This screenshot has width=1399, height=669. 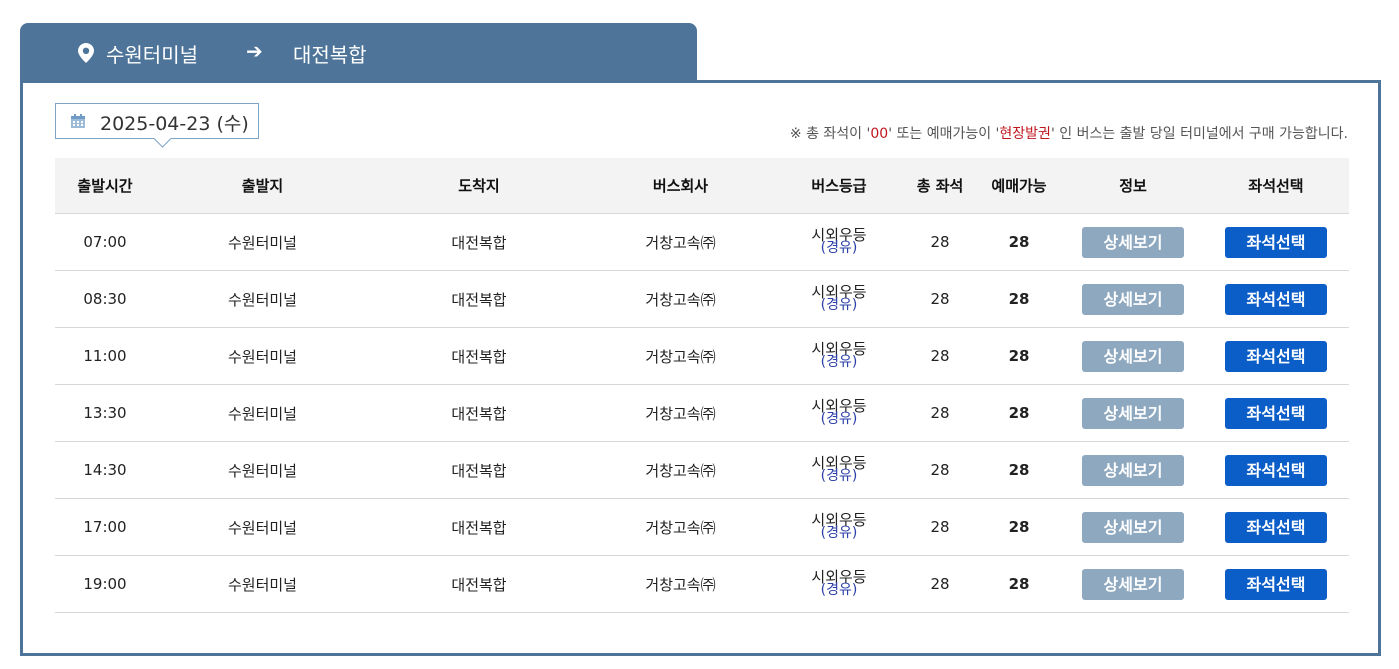 What do you see at coordinates (105, 242) in the screenshot?
I see `departure-time: 07:00` at bounding box center [105, 242].